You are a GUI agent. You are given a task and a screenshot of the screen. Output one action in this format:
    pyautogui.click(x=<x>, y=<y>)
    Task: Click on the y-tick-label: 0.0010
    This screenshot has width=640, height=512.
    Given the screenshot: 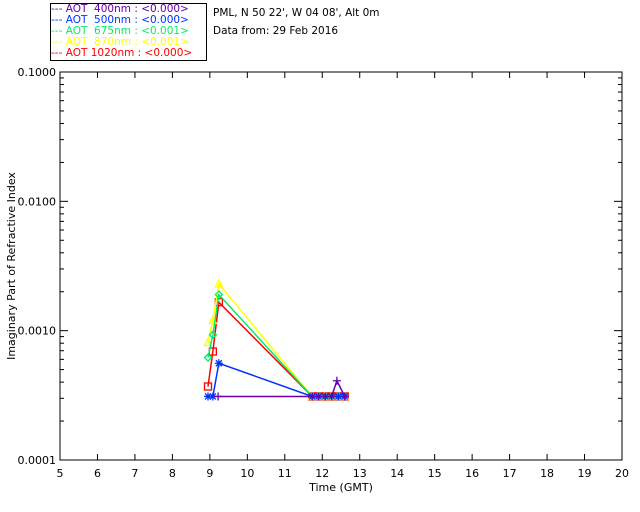 What is the action you would take?
    pyautogui.click(x=37, y=331)
    